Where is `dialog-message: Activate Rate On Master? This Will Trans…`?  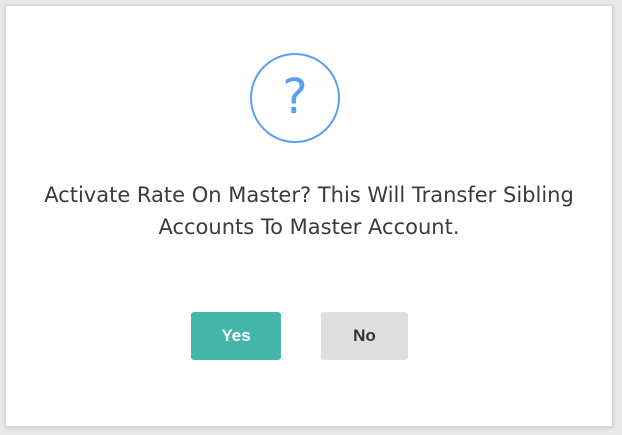
dialog-message: Activate Rate On Master? This Will Trans… is located at coordinates (309, 211).